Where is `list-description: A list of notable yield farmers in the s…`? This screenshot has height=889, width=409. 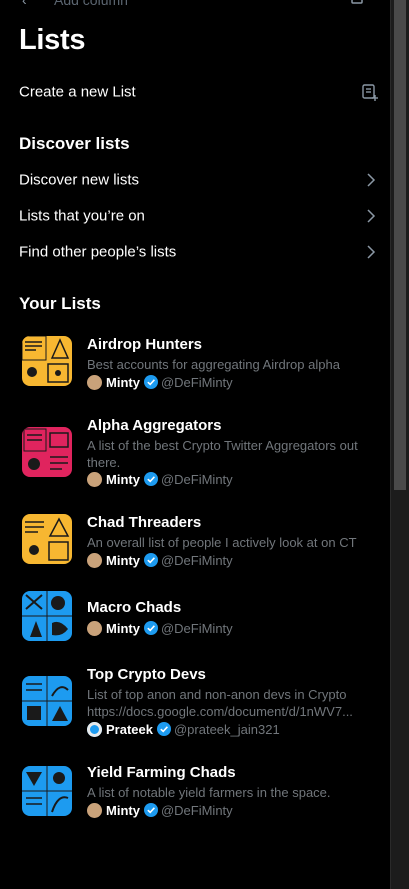
list-description: A list of notable yield farmers in the s… is located at coordinates (209, 792).